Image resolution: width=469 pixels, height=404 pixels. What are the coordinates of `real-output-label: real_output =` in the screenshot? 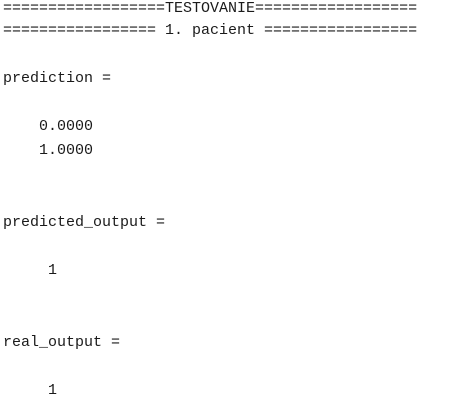 It's located at (62, 342).